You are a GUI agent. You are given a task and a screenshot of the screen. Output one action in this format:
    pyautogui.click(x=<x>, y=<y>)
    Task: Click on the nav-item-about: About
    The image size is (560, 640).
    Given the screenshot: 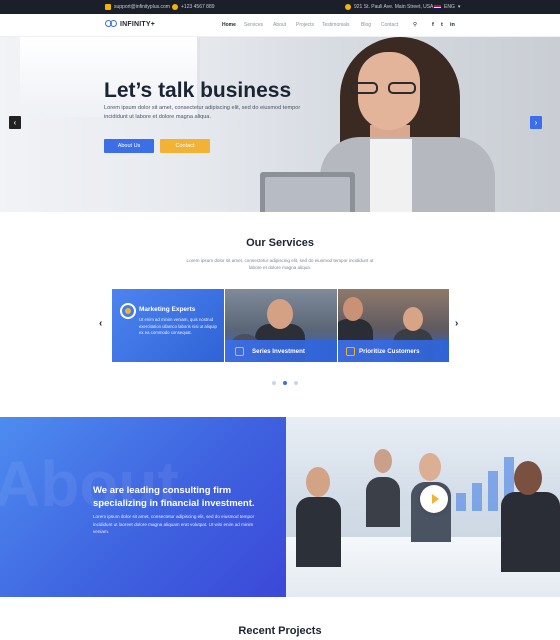 What is the action you would take?
    pyautogui.click(x=279, y=25)
    